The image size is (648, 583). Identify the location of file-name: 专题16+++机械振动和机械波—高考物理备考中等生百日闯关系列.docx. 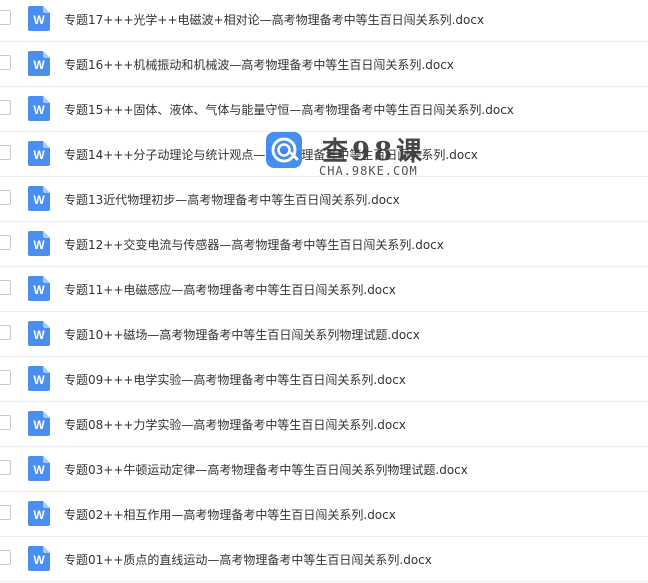
(259, 65).